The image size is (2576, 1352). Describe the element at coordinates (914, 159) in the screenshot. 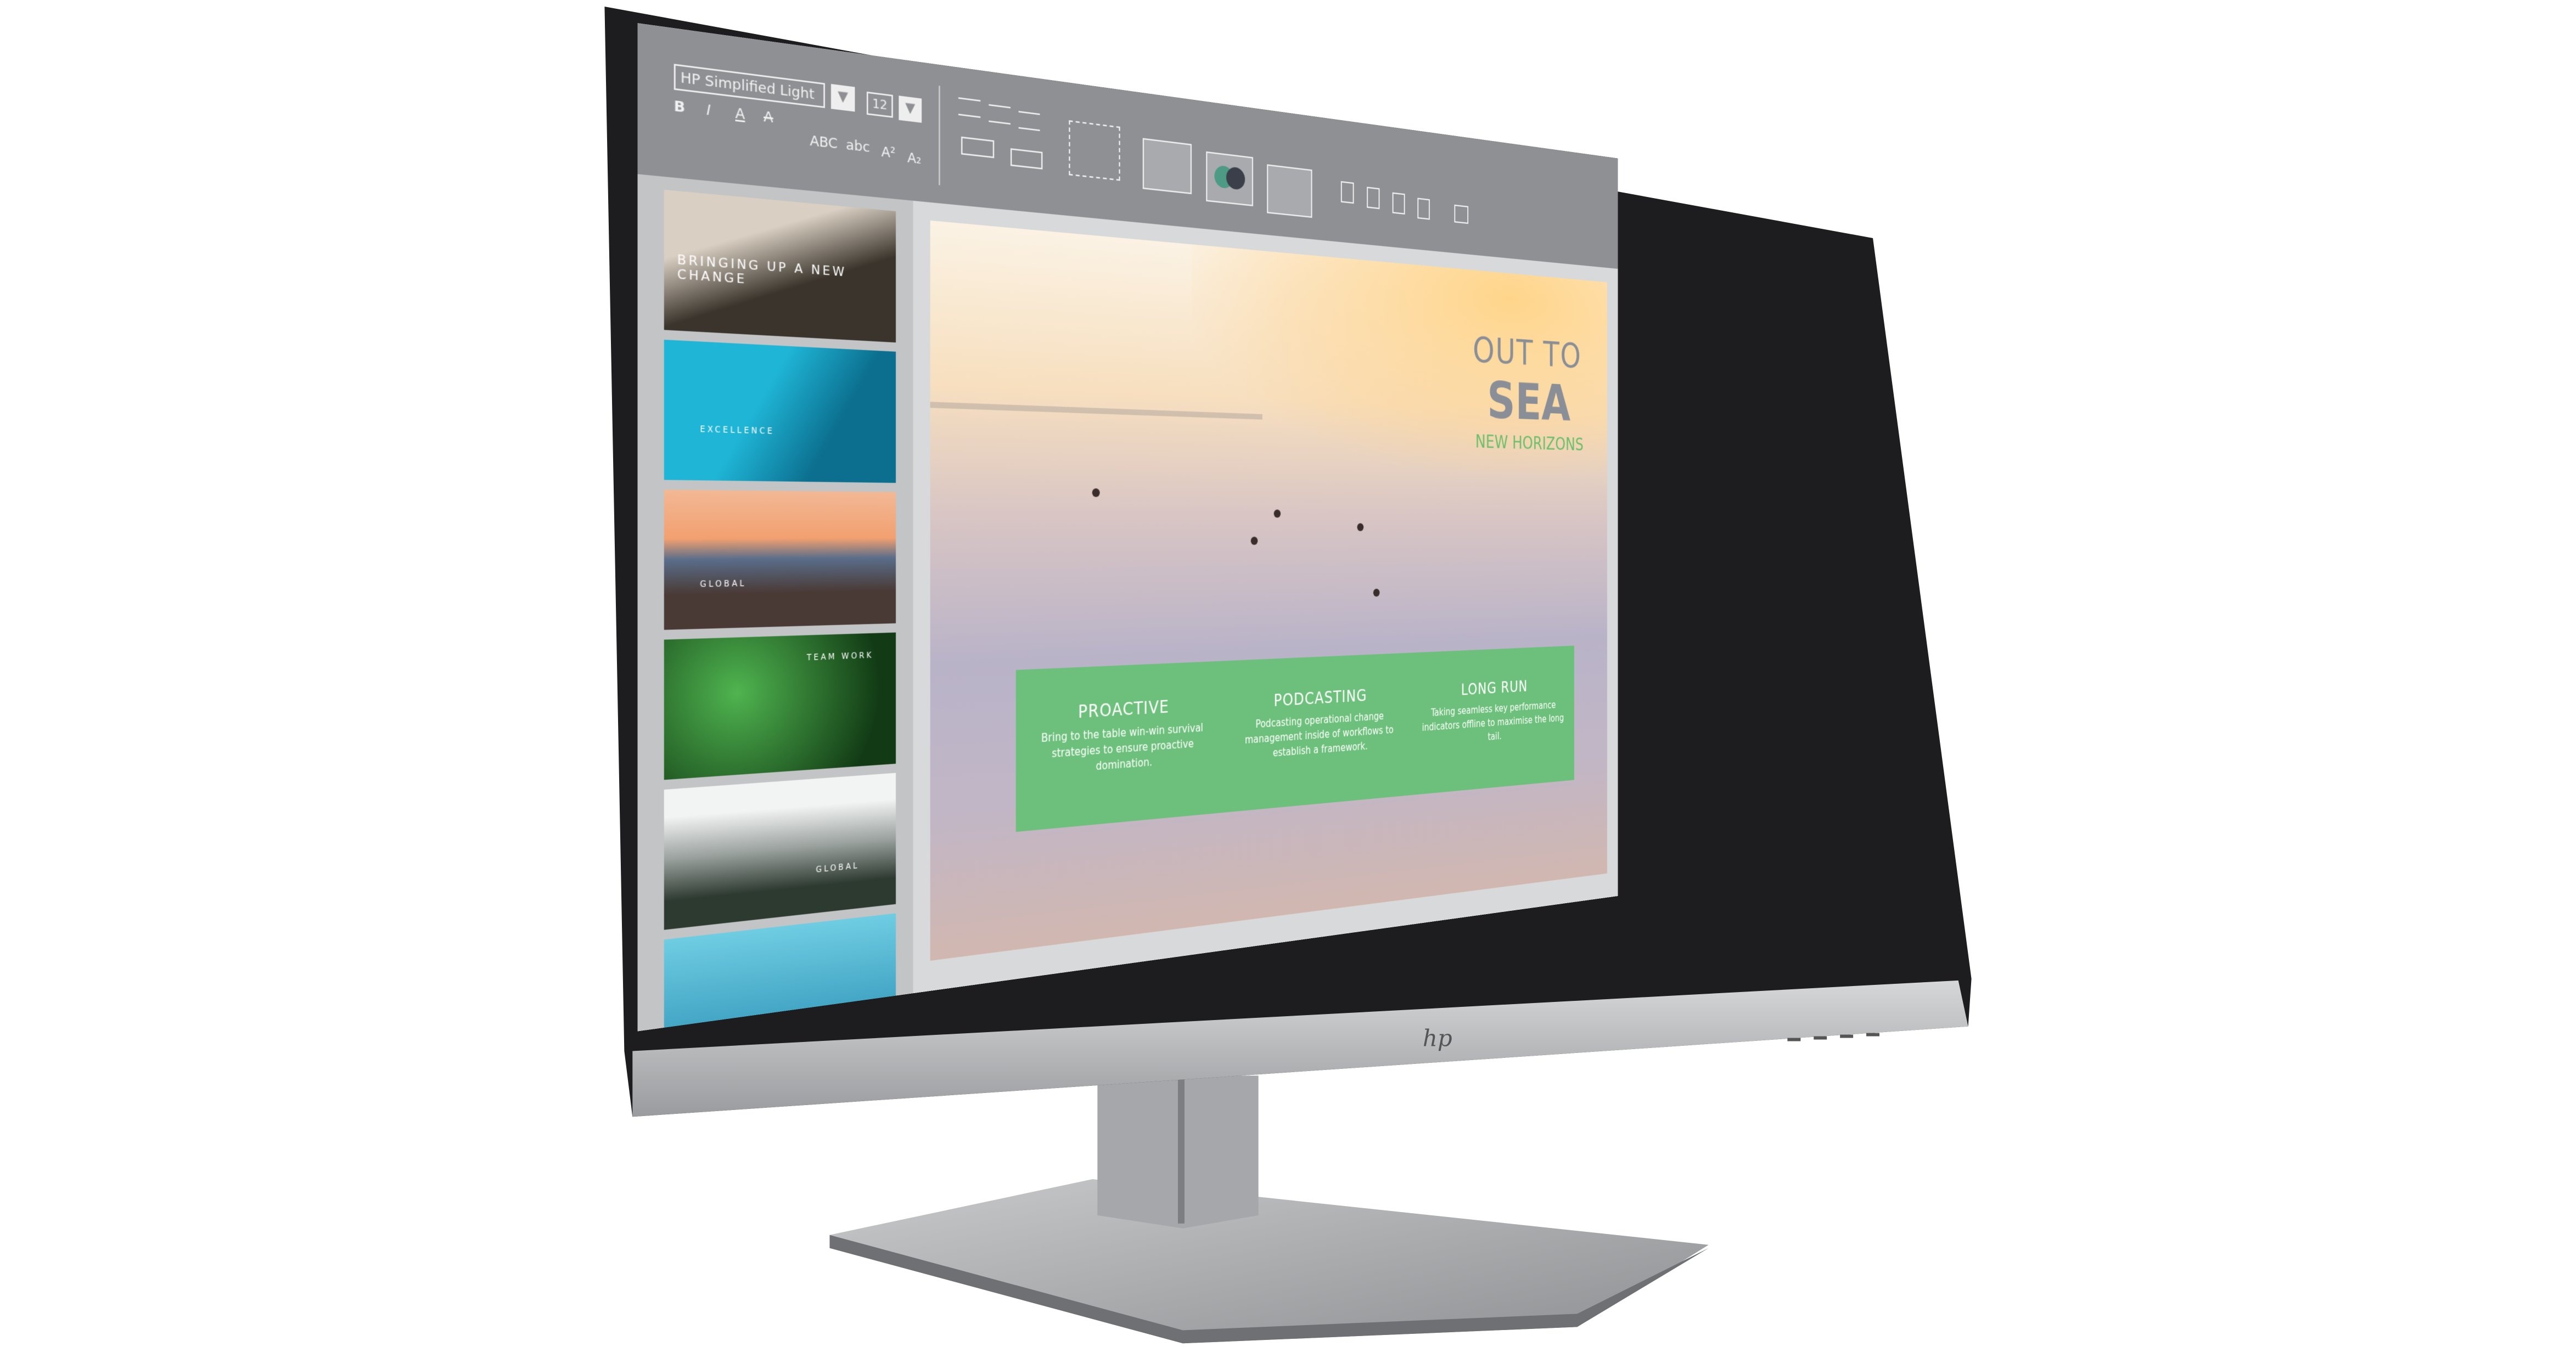

I see `subscript-button: A₂` at that location.